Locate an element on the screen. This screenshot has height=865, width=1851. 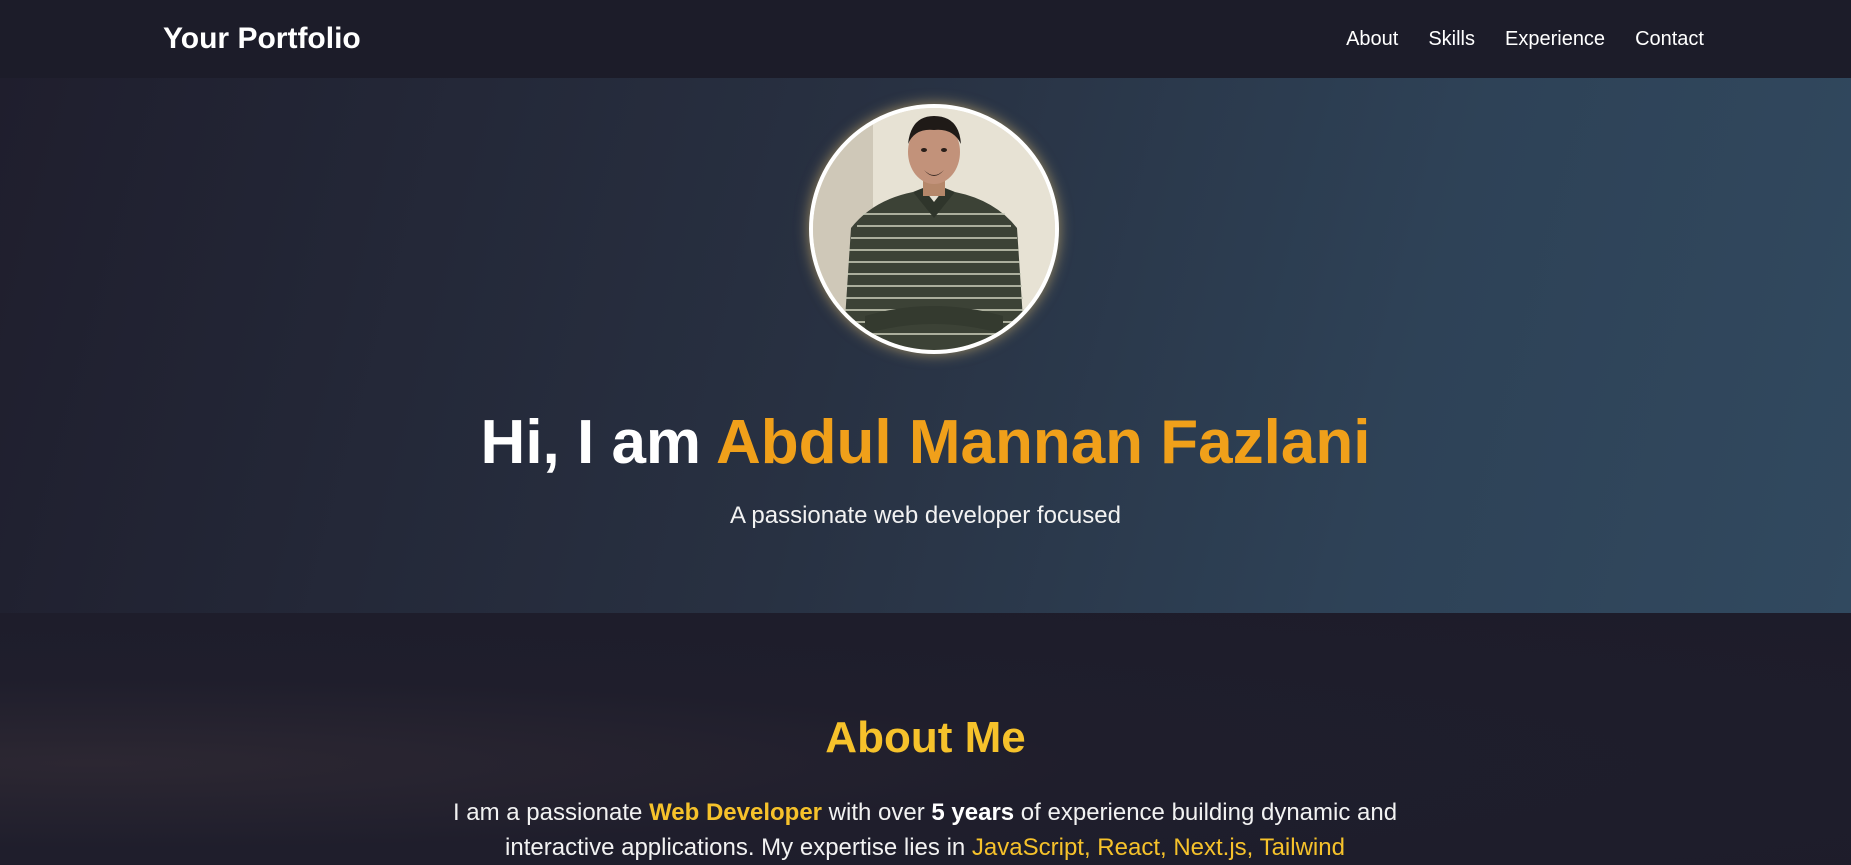
avatar is located at coordinates (934, 229).